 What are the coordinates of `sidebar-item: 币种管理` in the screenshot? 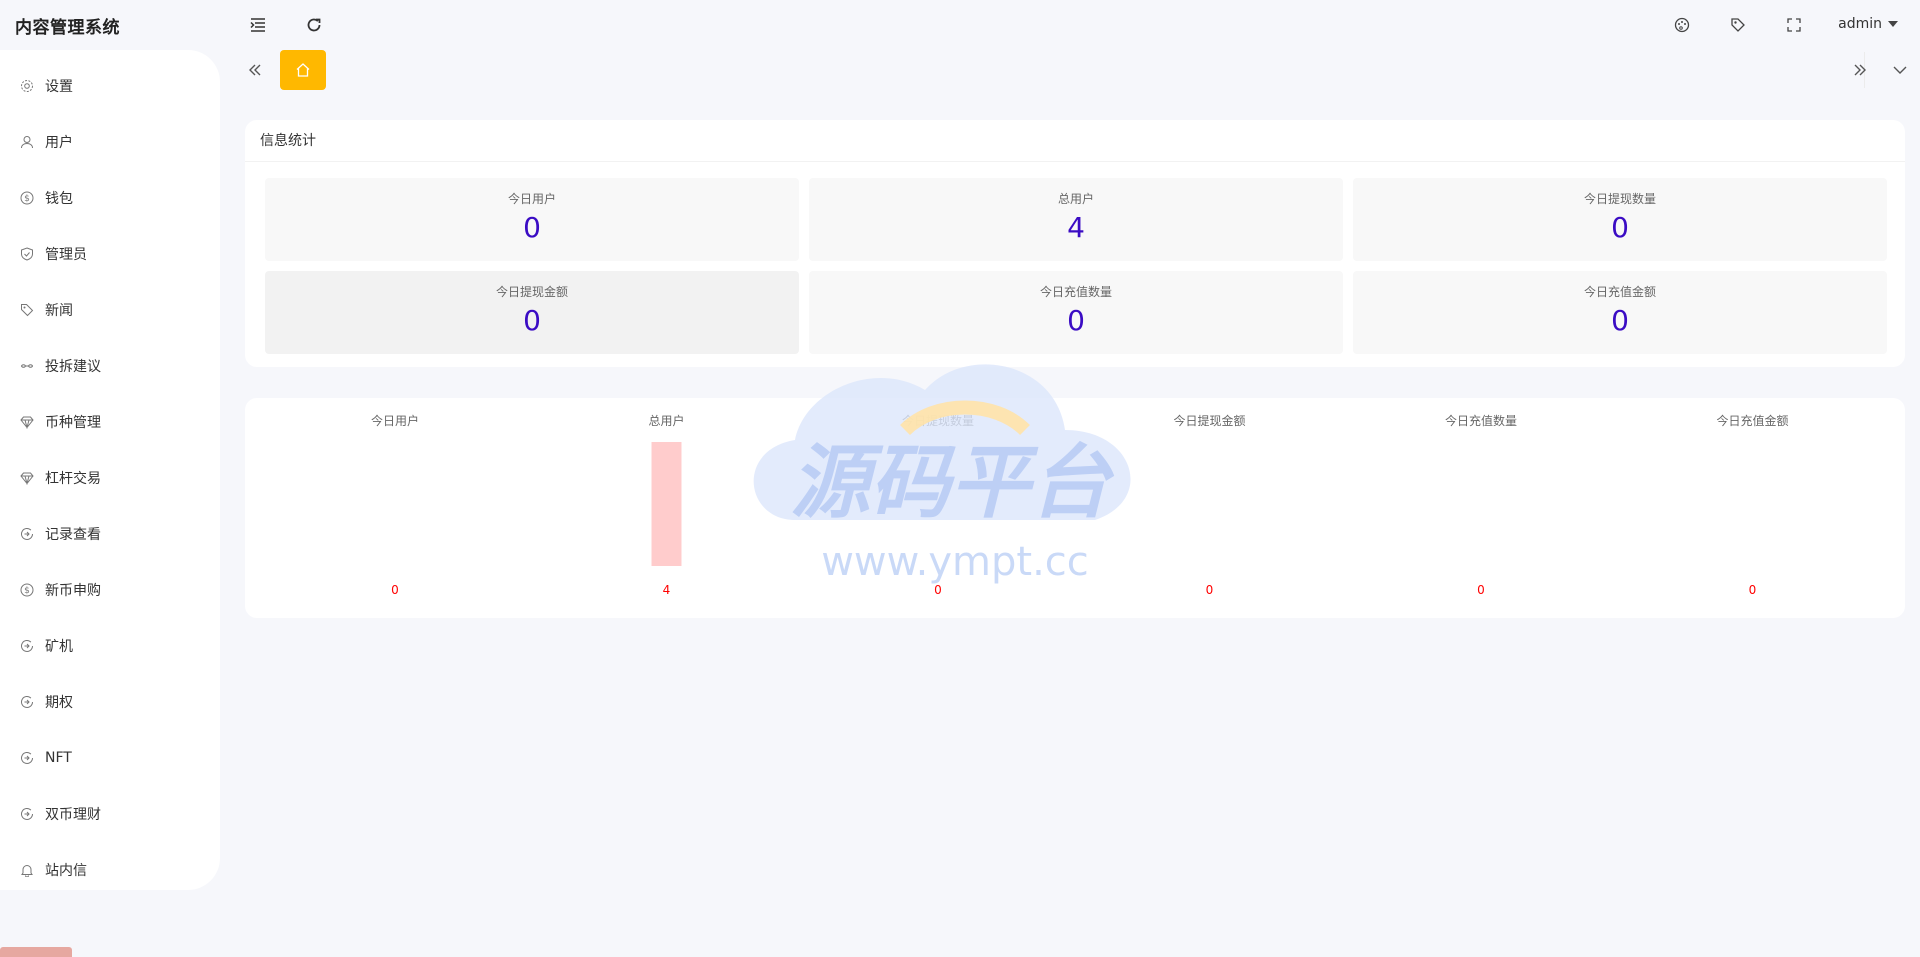 It's located at (110, 422).